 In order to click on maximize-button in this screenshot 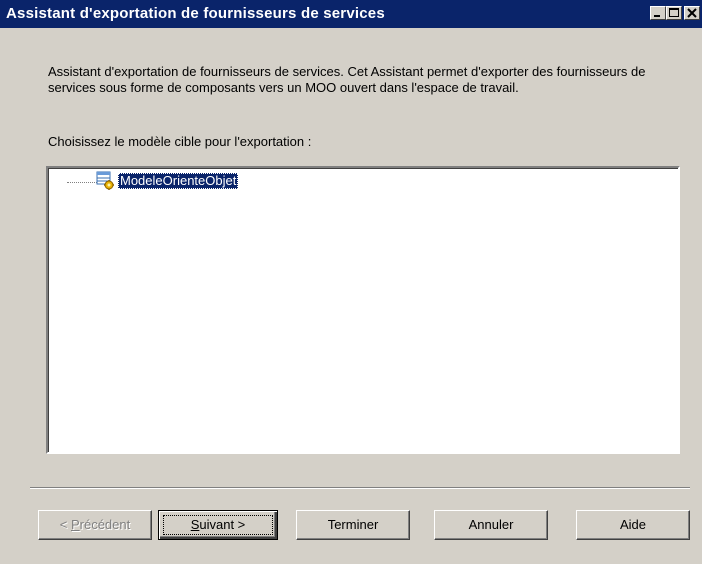, I will do `click(674, 13)`.